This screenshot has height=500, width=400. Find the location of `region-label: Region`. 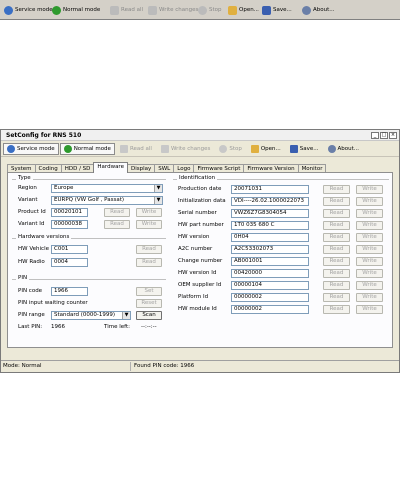

region-label: Region is located at coordinates (27, 188).